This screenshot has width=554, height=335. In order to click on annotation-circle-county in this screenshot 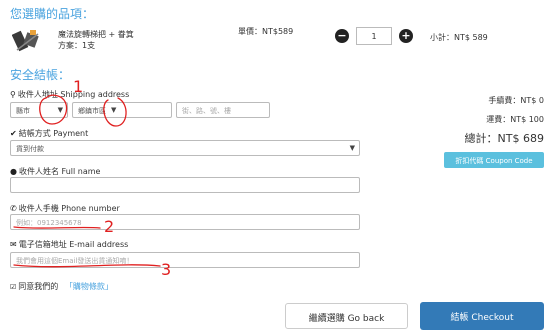, I will do `click(53, 109)`.